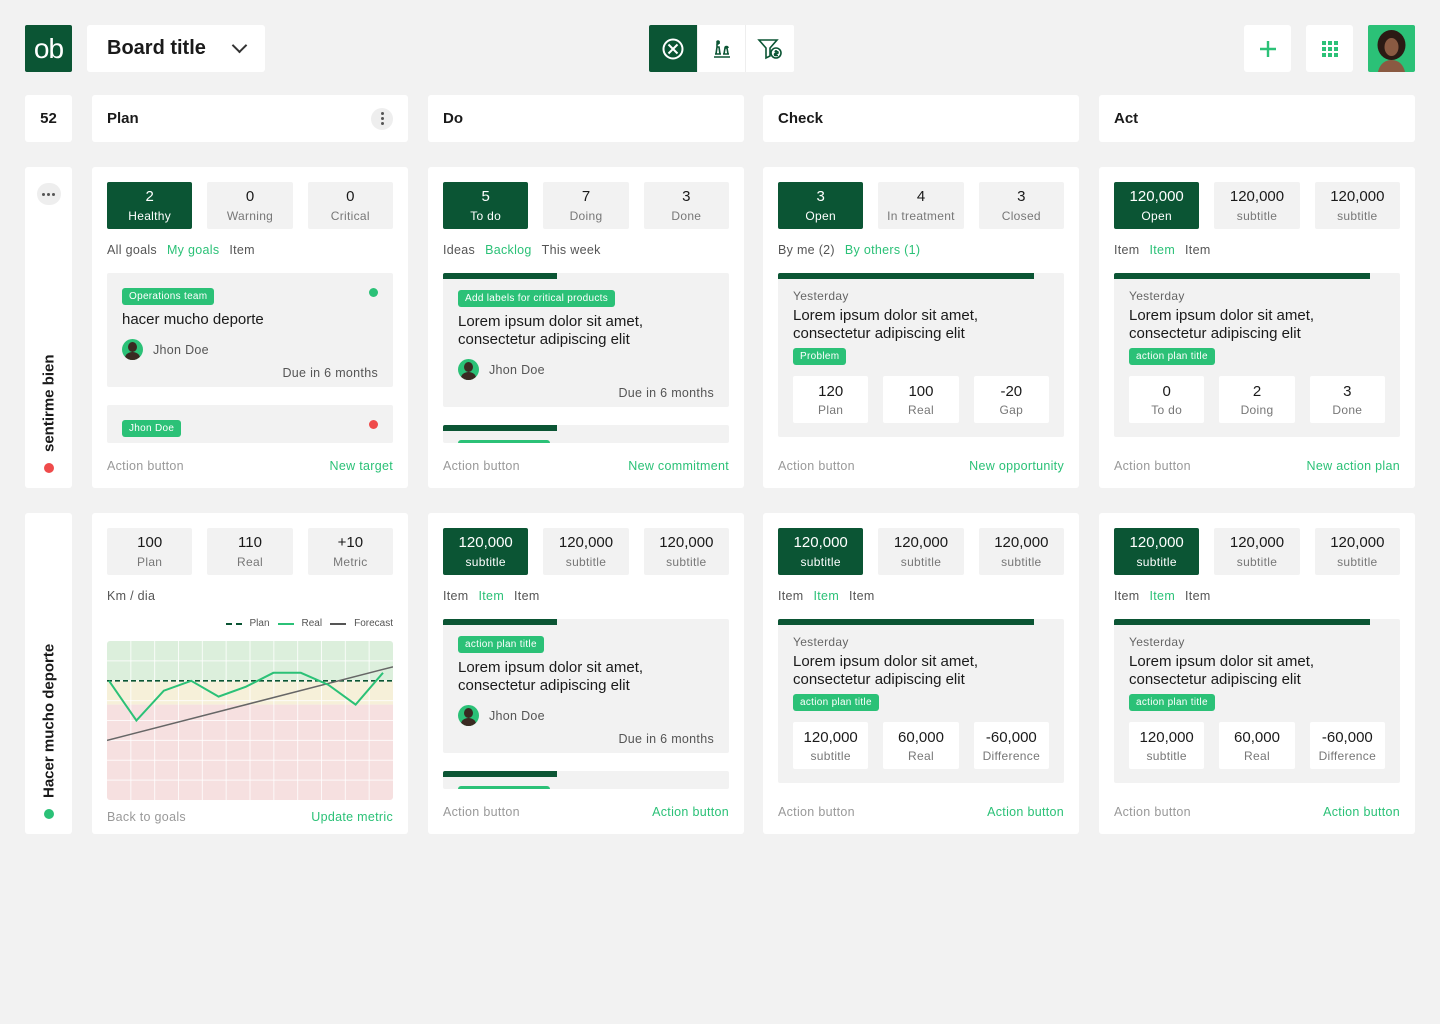  Describe the element at coordinates (1172, 356) in the screenshot. I see `plan-tag: action plan title` at that location.